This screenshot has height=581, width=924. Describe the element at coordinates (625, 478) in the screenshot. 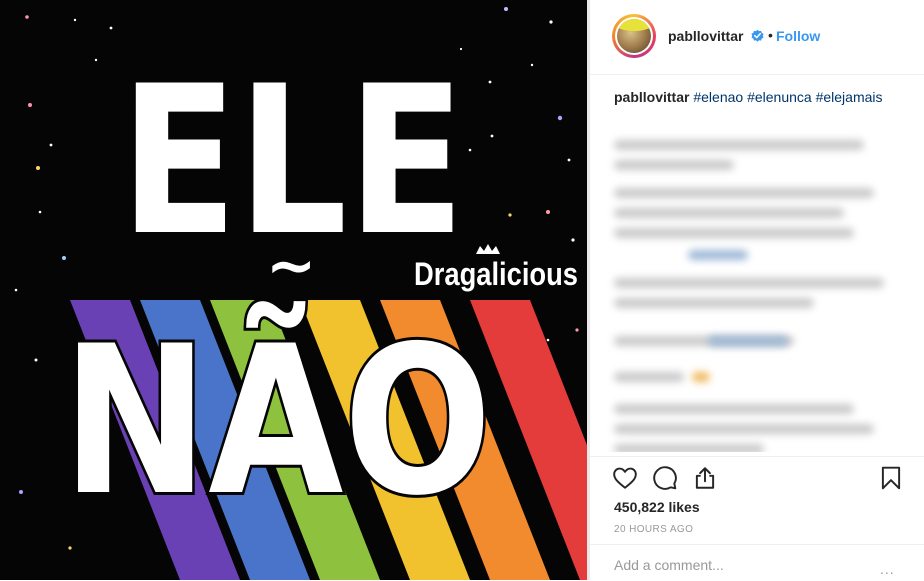

I see `heart-icon` at that location.